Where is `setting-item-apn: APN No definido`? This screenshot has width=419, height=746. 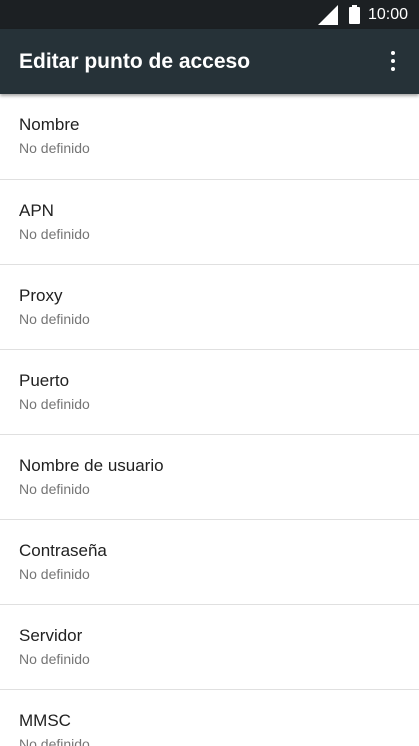 setting-item-apn: APN No definido is located at coordinates (209, 222).